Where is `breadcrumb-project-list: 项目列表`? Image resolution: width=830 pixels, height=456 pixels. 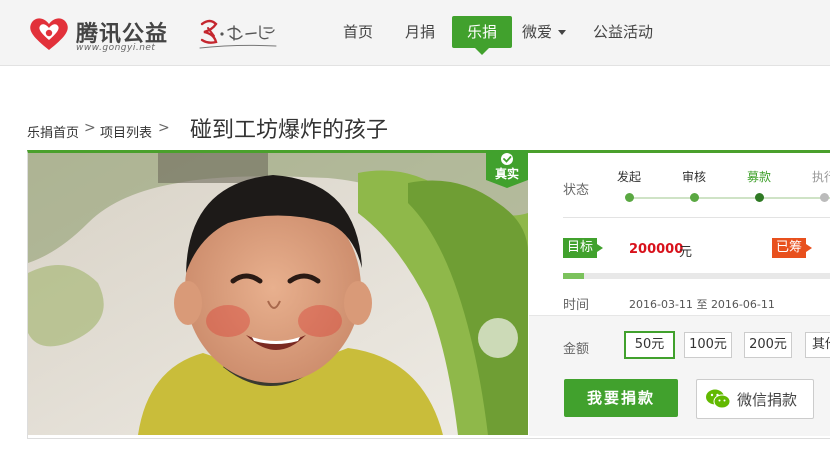 breadcrumb-project-list: 项目列表 is located at coordinates (126, 131).